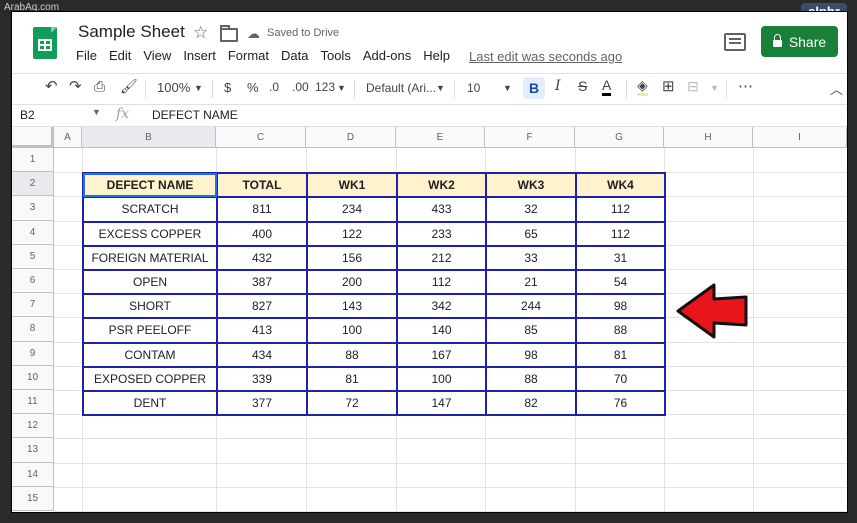  Describe the element at coordinates (150, 209) in the screenshot. I see `data-cell: SCRATCH` at that location.